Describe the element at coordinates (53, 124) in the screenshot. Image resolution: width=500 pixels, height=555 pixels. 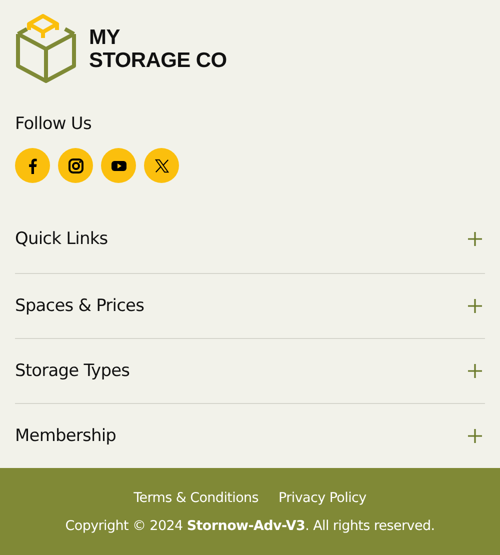
I see `follow-heading: Follow Us` at that location.